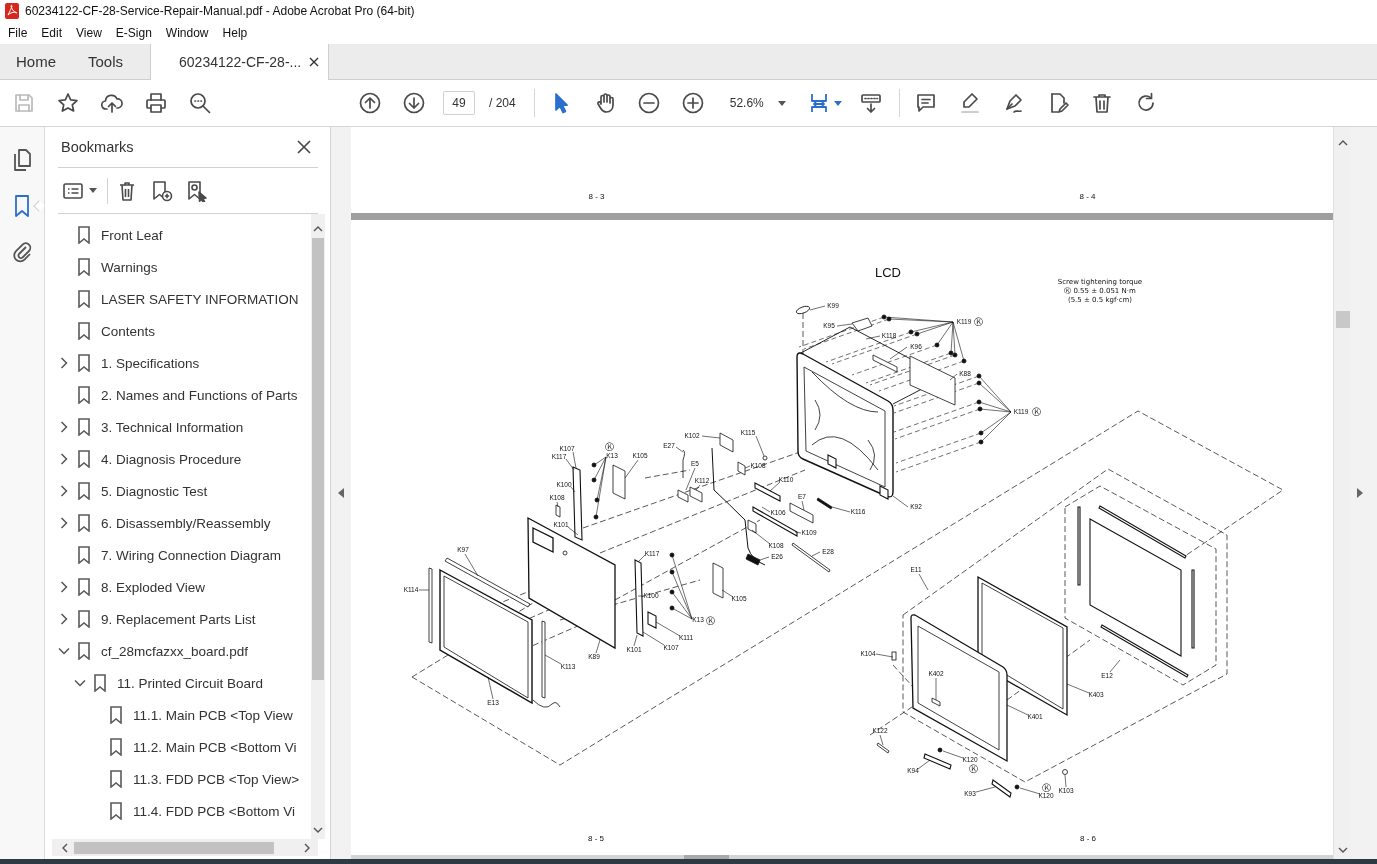 Image resolution: width=1377 pixels, height=864 pixels. Describe the element at coordinates (190, 683) in the screenshot. I see `bookmark-item: 11. Printed Circuit Board` at that location.